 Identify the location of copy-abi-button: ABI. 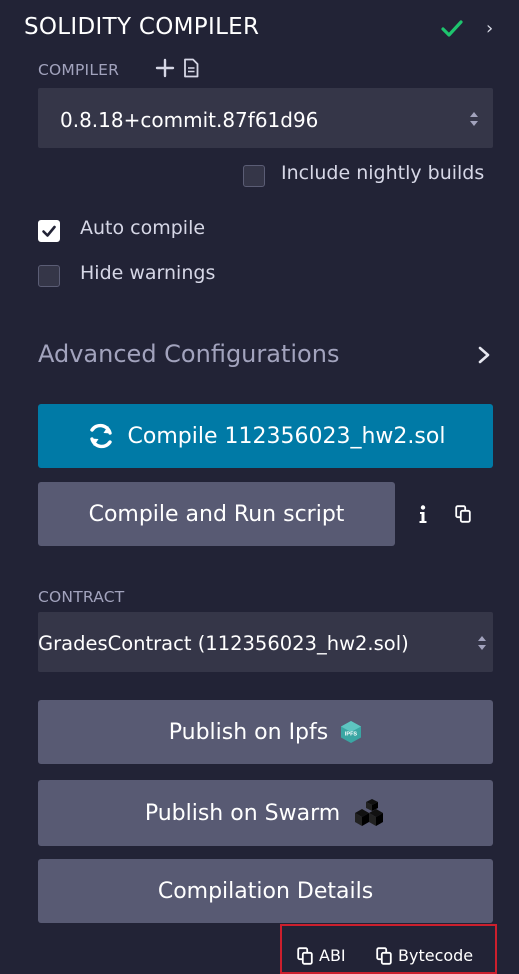
(321, 955).